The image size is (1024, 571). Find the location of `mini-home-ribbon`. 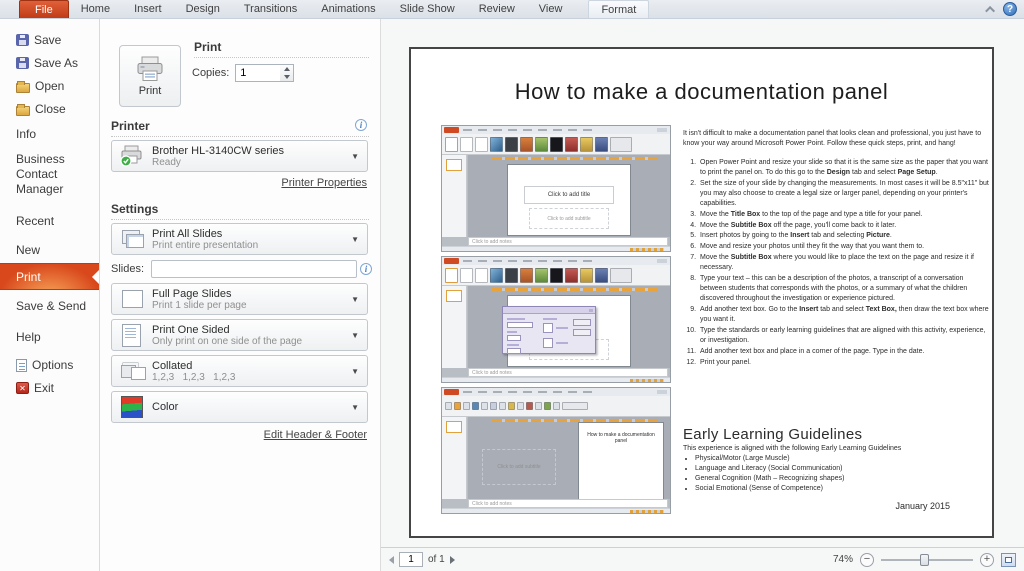

mini-home-ribbon is located at coordinates (556, 406).